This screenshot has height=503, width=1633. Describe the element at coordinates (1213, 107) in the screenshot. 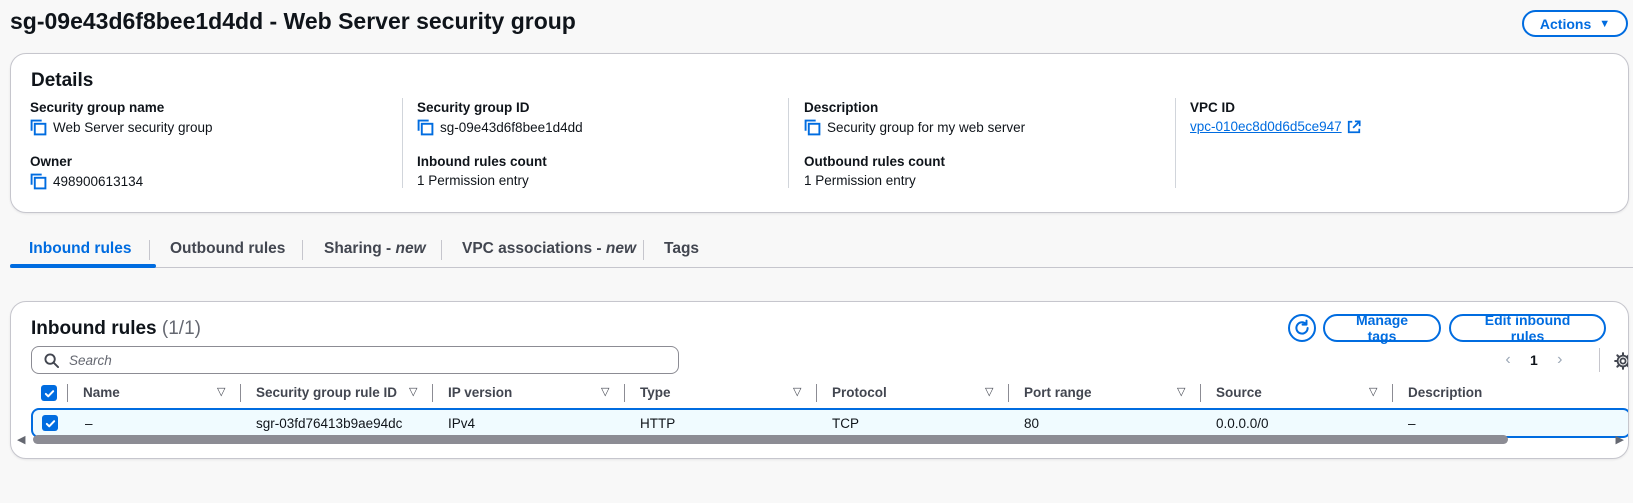

I see `field-label: VPC ID` at that location.